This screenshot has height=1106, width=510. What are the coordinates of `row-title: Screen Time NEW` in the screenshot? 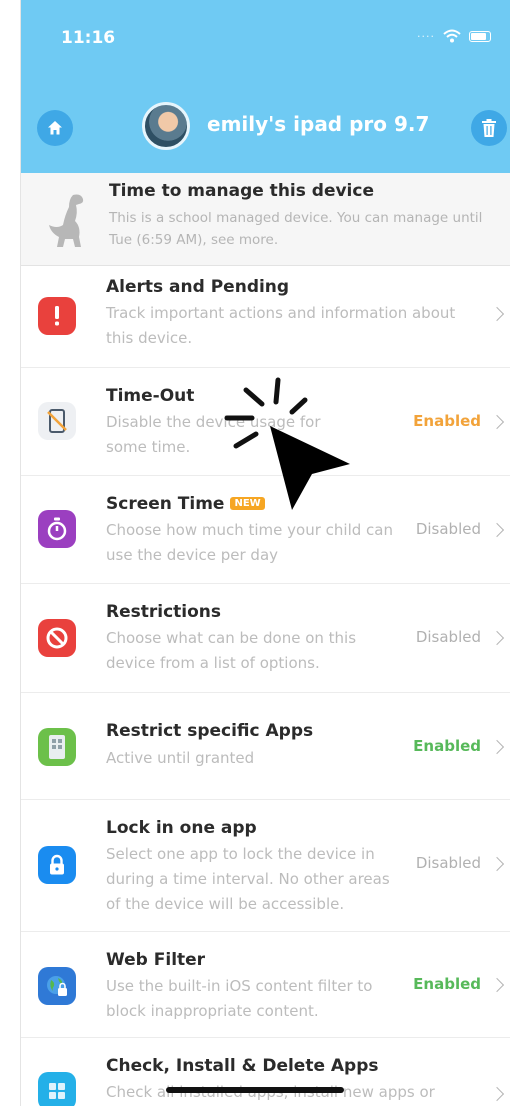 It's located at (185, 504).